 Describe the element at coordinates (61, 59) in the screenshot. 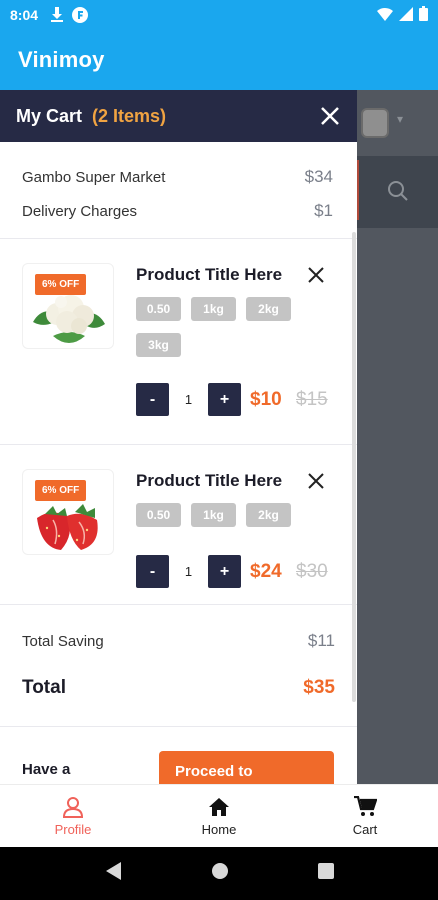

I see `app-title: Vinimoy` at that location.